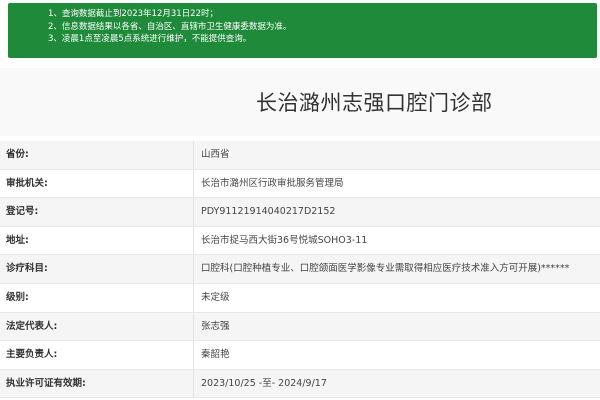 The image size is (600, 400). I want to click on detail-row-license-validity: 执业许可证有效期: 2023/10/25 -至- 2024/9/17, so click(300, 384).